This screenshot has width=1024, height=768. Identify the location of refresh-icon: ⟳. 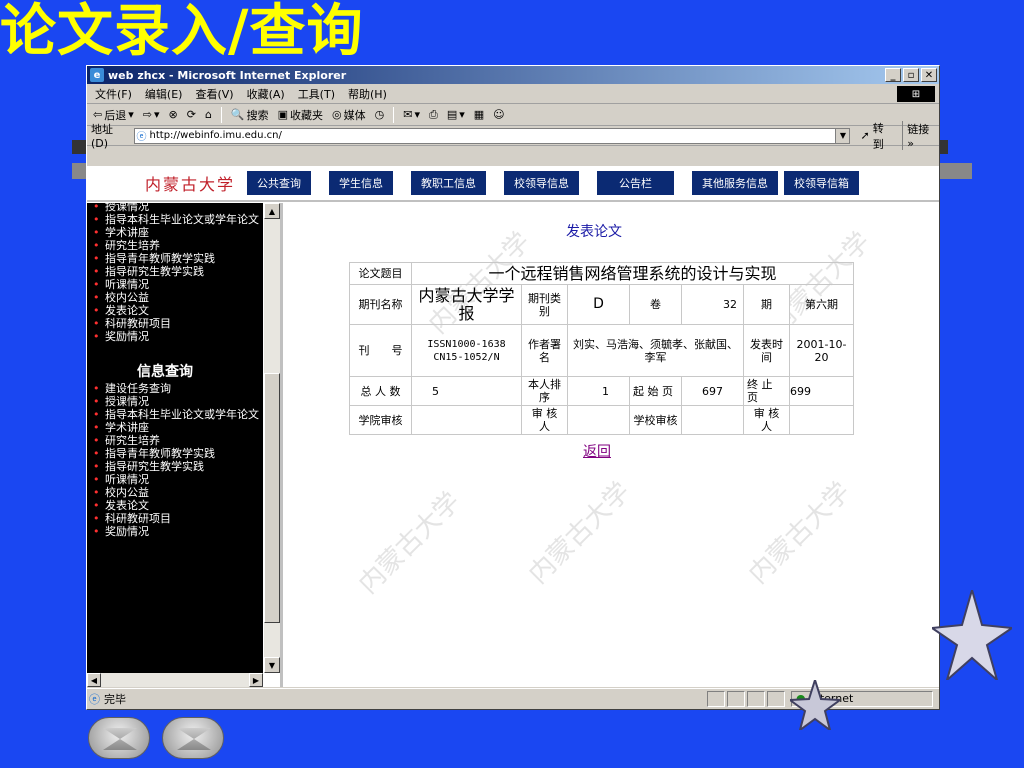
(191, 114).